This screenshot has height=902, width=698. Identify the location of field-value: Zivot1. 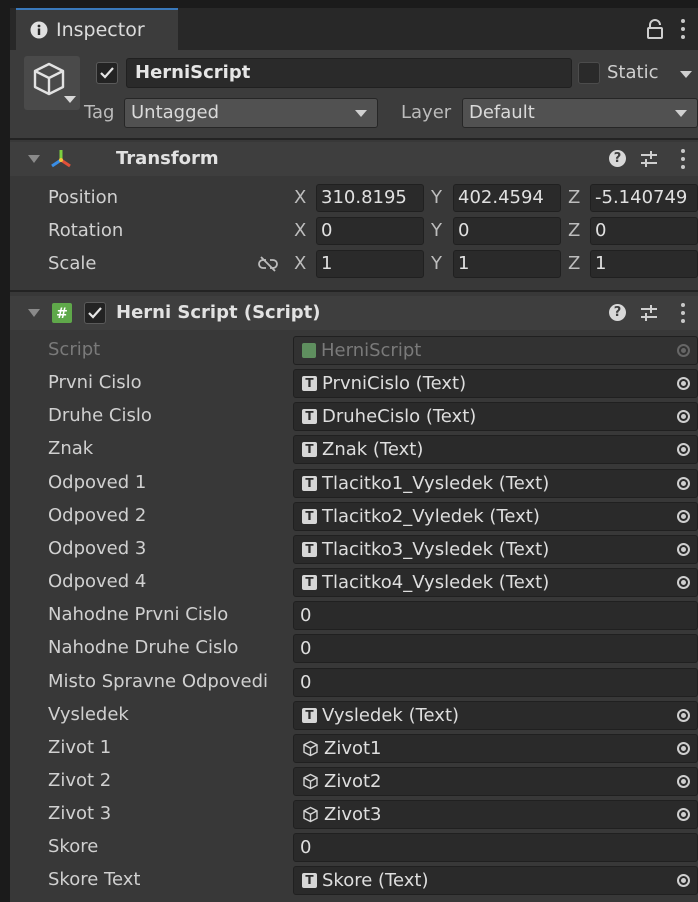
(353, 748).